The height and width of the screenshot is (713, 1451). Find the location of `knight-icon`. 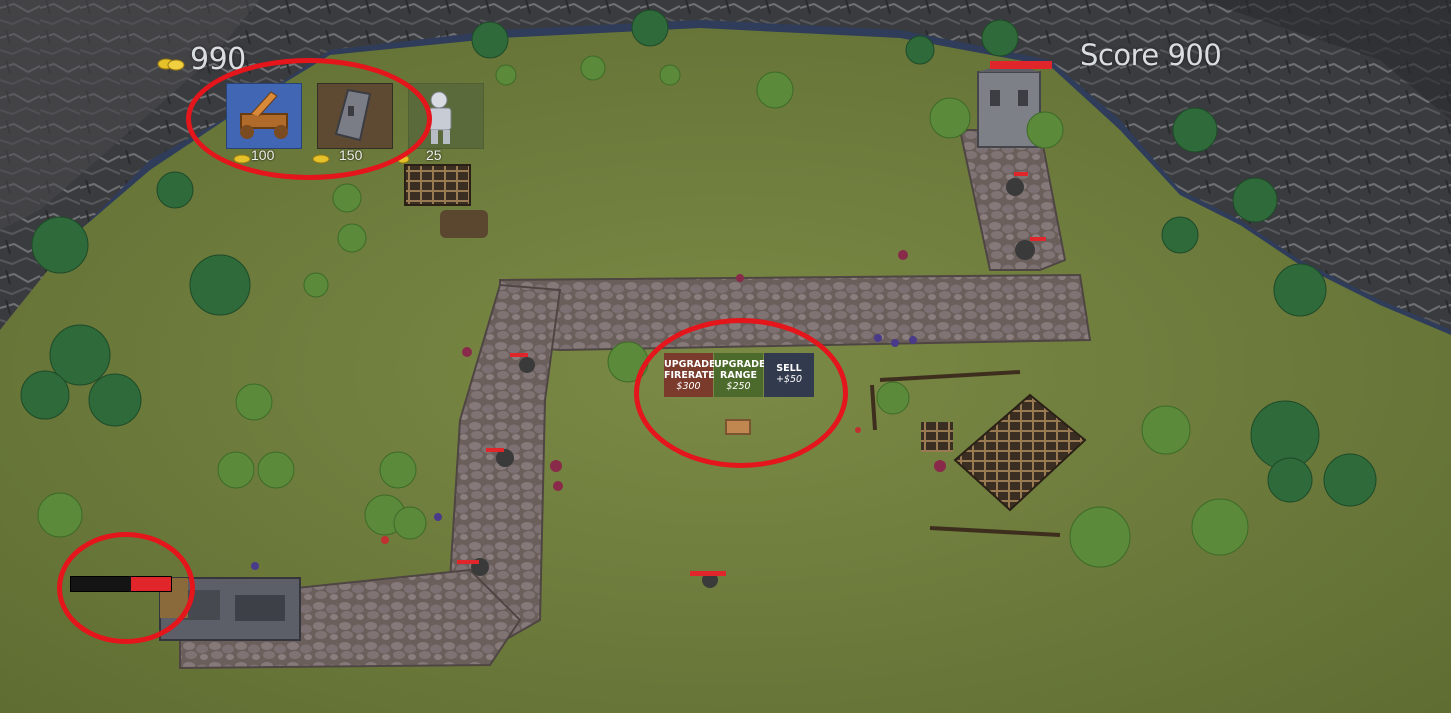

knight-icon is located at coordinates (440, 117).